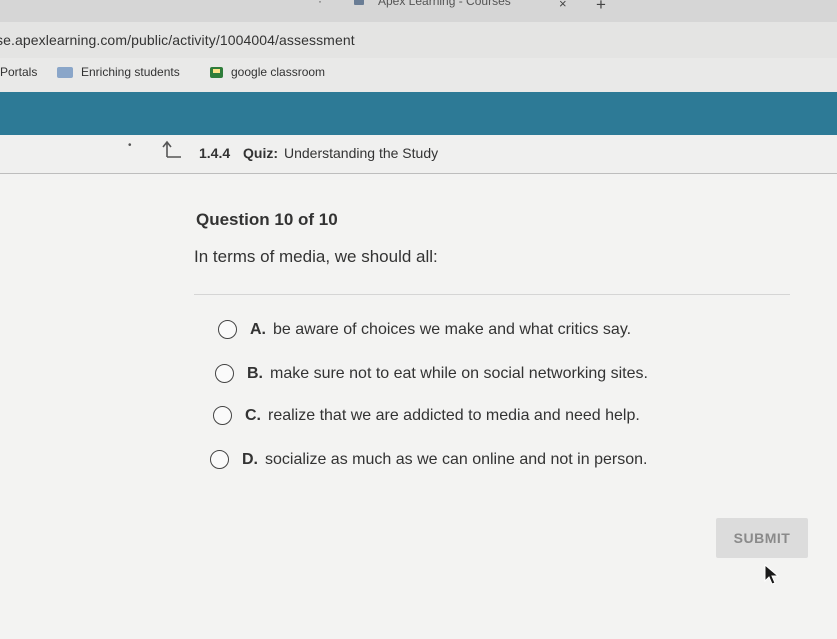  What do you see at coordinates (418, 11) in the screenshot?
I see `browser-tab-strip: · Apex Learning - Courses × +` at bounding box center [418, 11].